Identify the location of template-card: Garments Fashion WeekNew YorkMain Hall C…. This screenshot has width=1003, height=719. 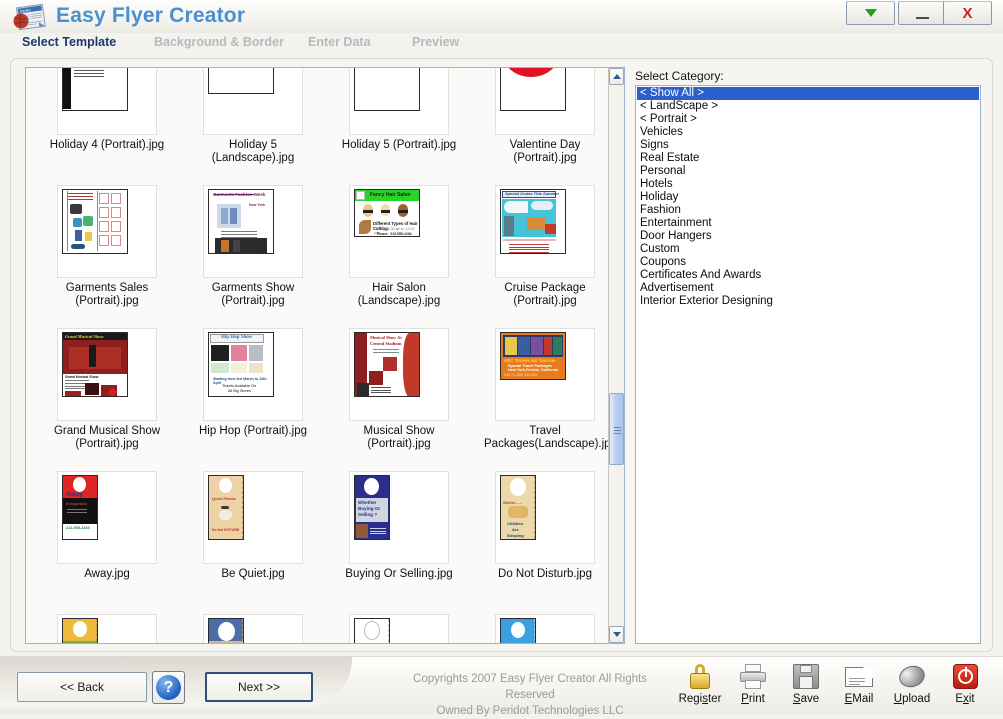
(253, 246).